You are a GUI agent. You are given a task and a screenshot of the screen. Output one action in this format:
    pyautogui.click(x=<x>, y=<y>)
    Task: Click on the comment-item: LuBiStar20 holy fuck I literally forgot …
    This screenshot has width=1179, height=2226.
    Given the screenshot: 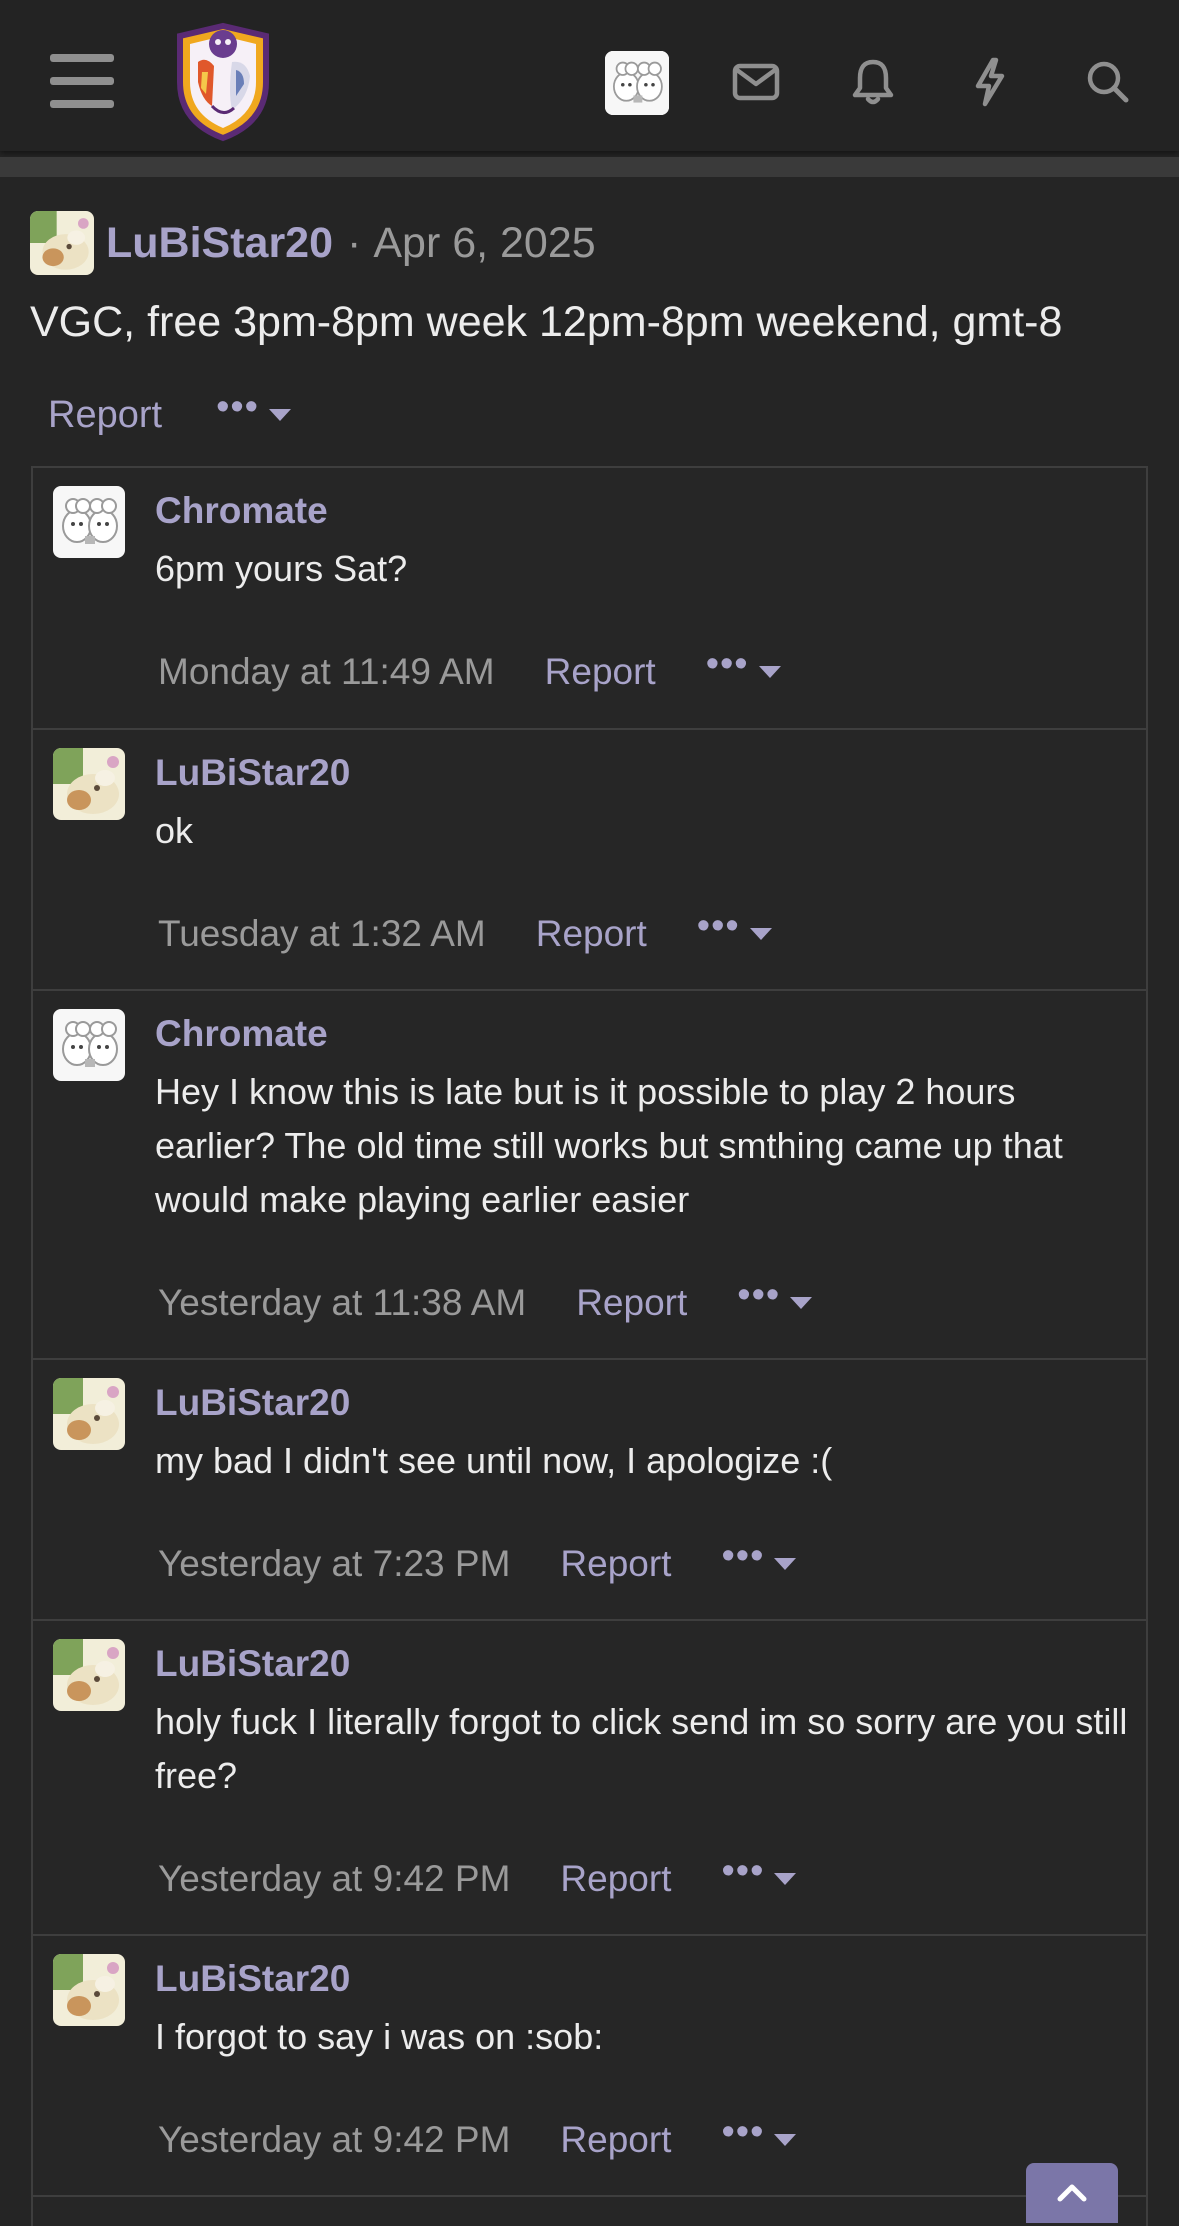 What is the action you would take?
    pyautogui.click(x=589, y=1778)
    